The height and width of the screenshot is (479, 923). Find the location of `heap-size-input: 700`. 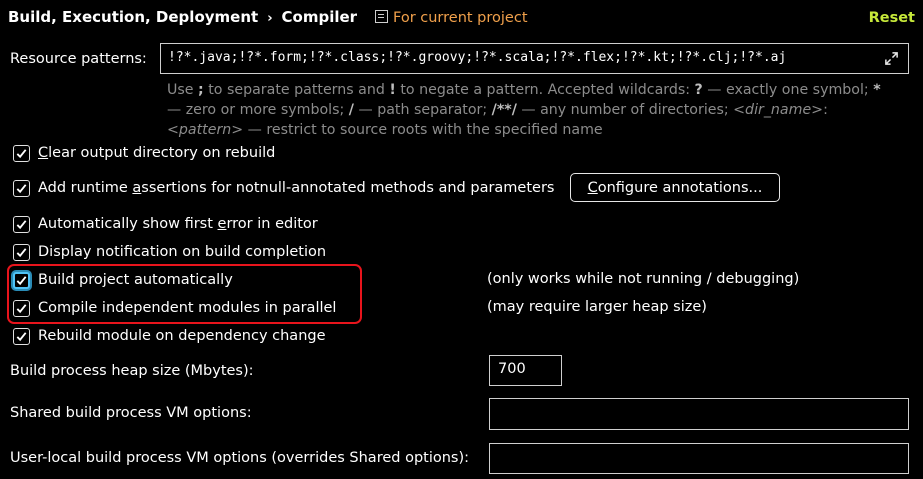

heap-size-input: 700 is located at coordinates (525, 370).